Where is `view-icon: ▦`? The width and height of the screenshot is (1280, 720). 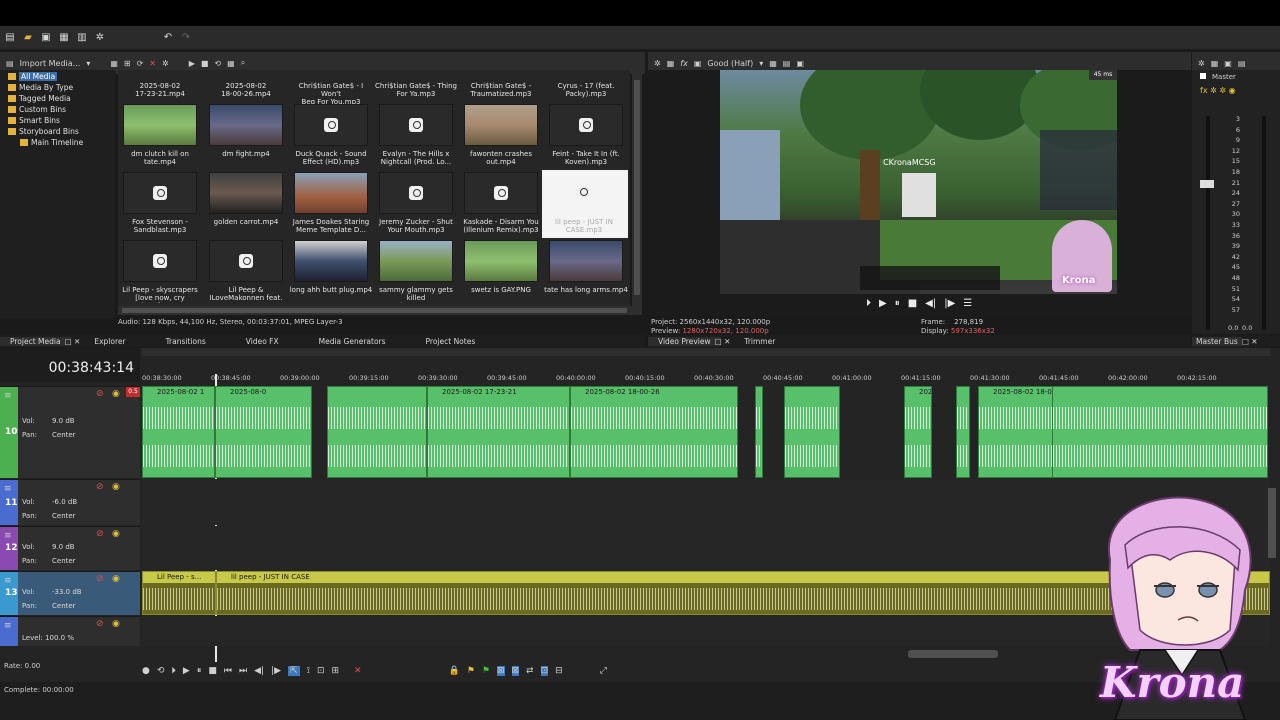 view-icon: ▦ is located at coordinates (114, 63).